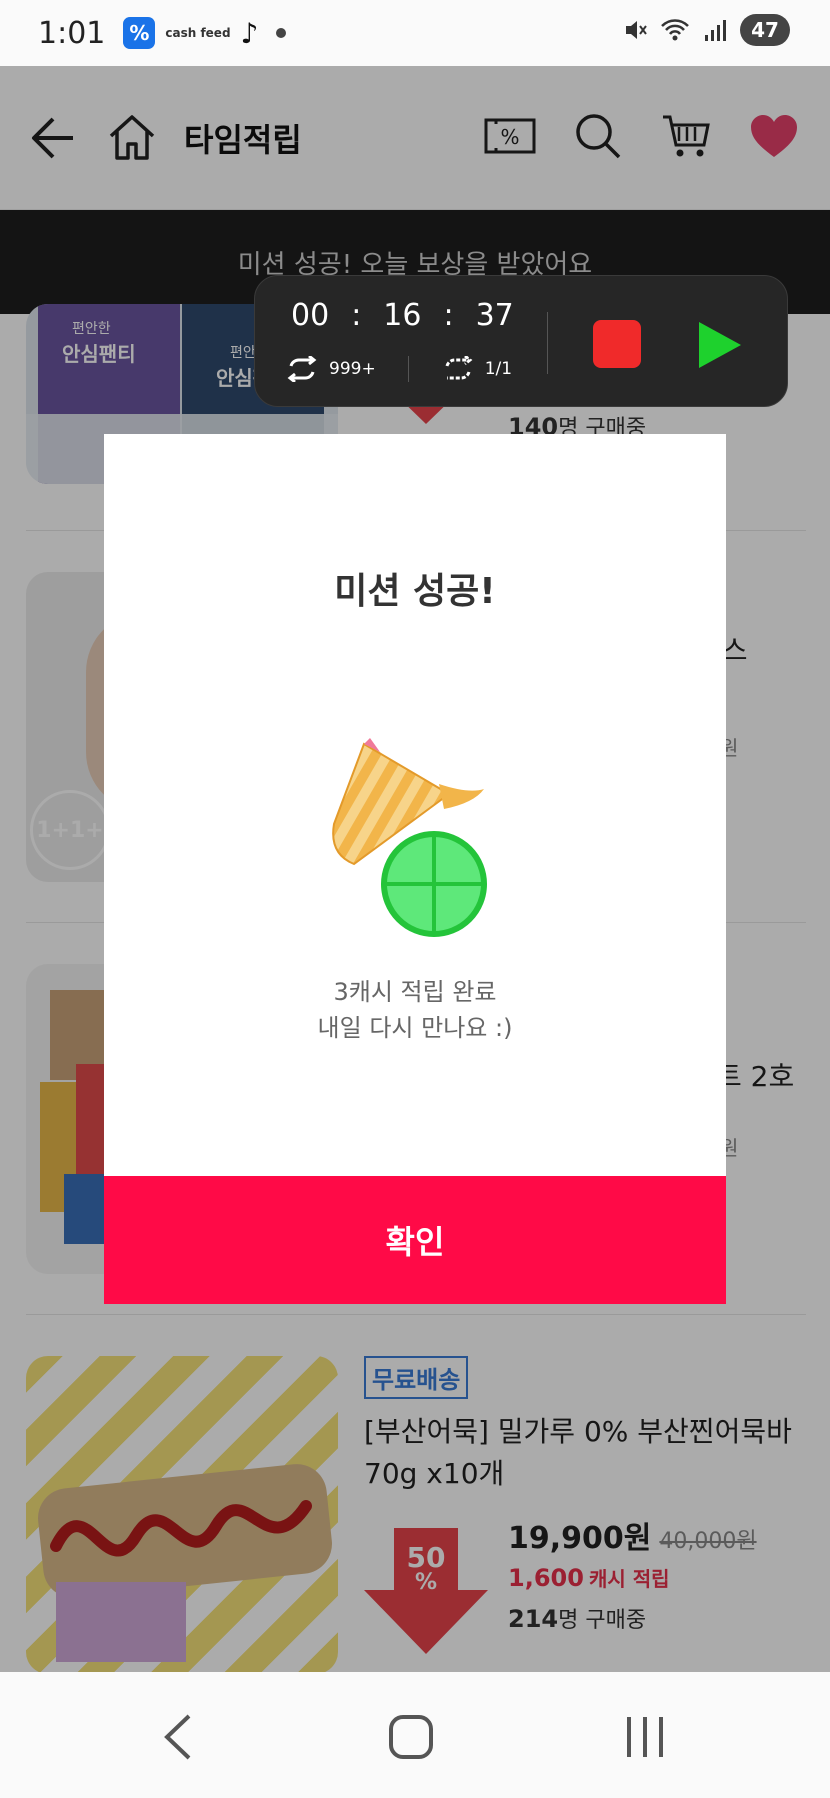 The width and height of the screenshot is (830, 1798). I want to click on cashfeed-app-icon: cash feed, so click(198, 33).